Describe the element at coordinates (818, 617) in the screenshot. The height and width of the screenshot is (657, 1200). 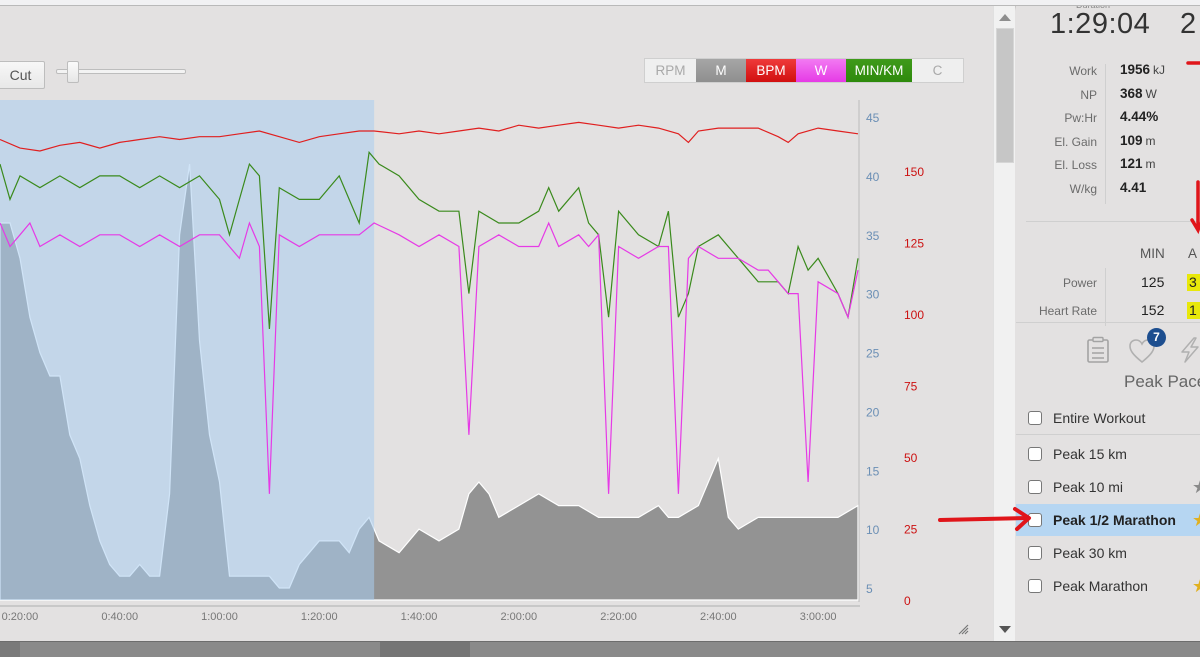
I see `x-tick-label: 3:00:00` at that location.